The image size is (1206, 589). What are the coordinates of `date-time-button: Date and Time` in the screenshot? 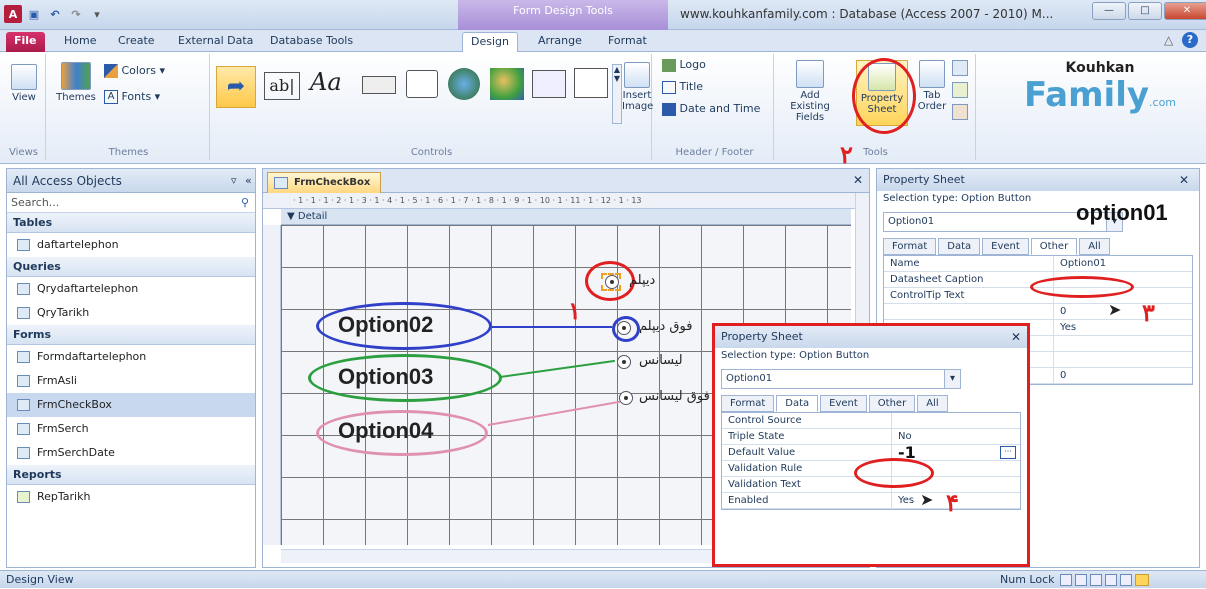 It's located at (711, 109).